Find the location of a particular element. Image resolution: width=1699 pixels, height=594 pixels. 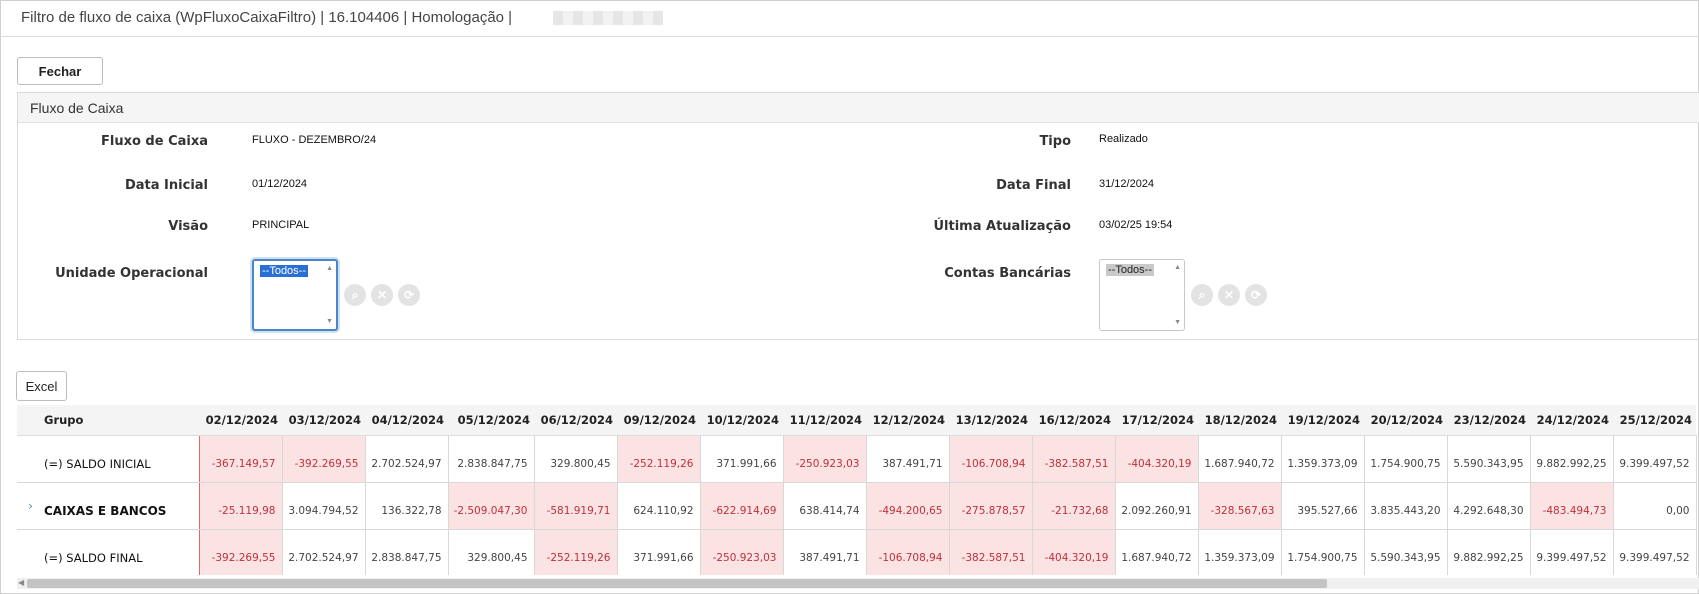

column-header-date: 25/12/2024 is located at coordinates (1654, 420).